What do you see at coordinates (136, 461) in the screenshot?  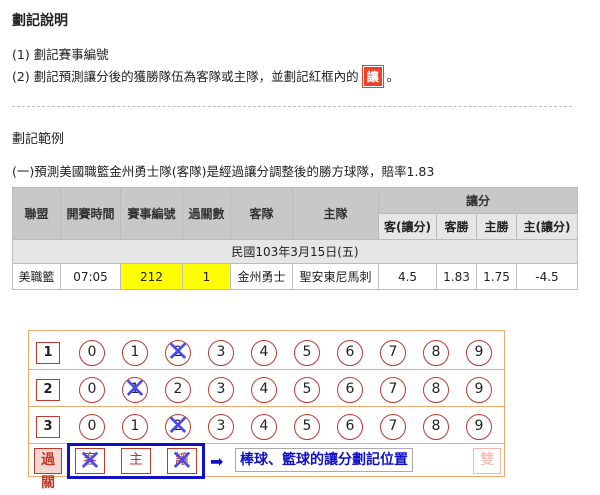 I see `highlight-frame` at bounding box center [136, 461].